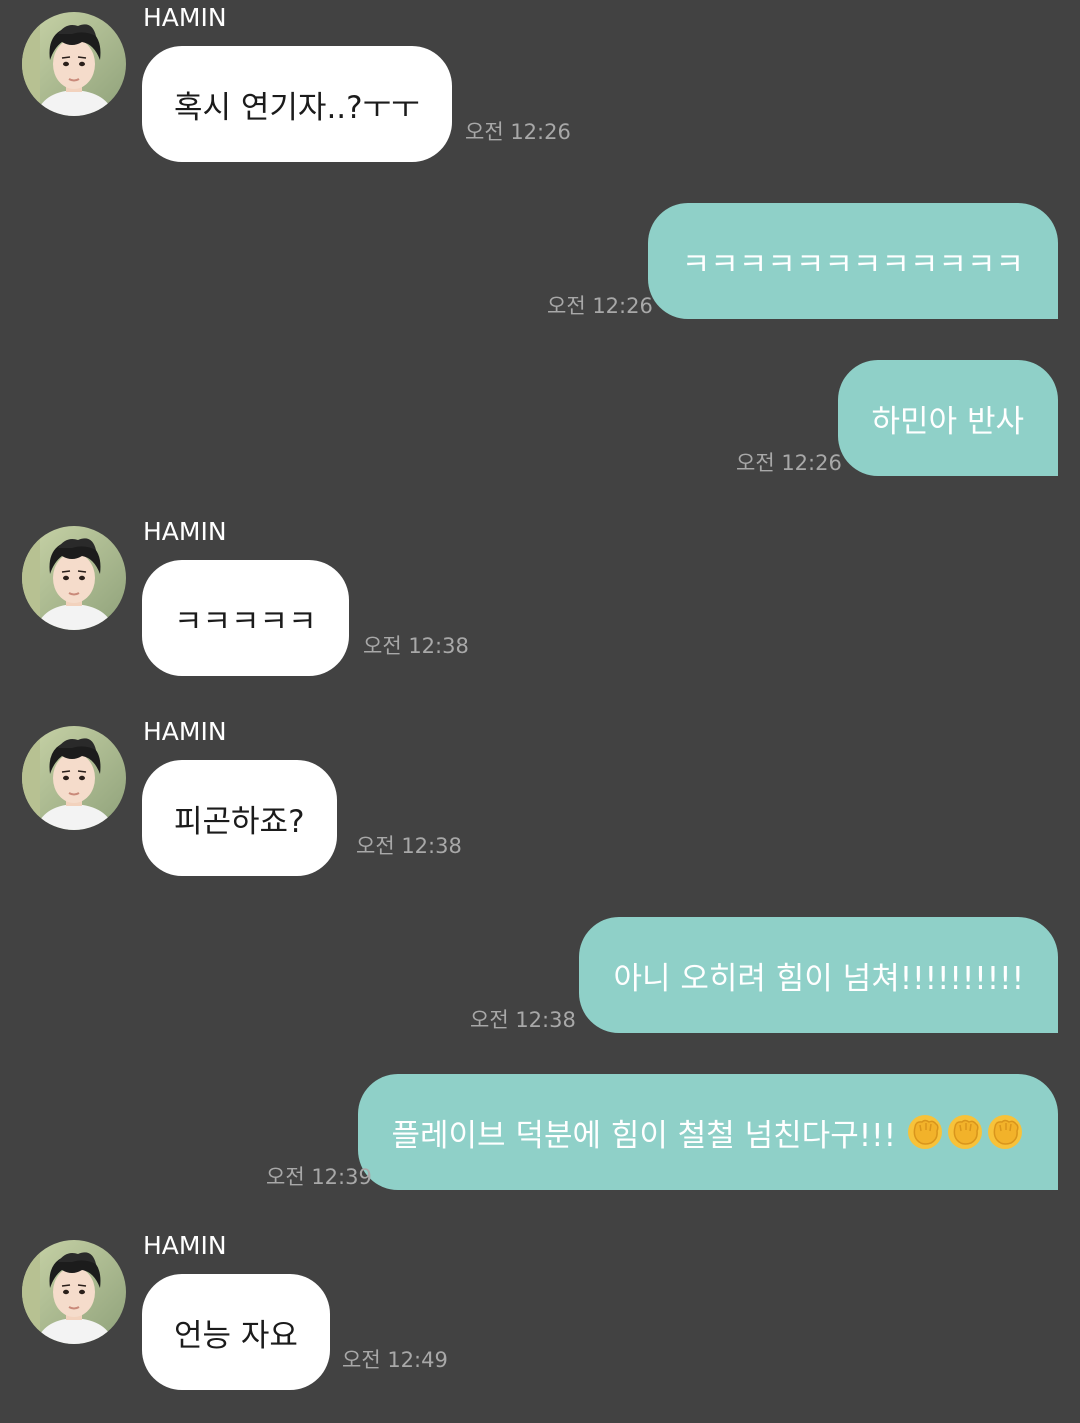  What do you see at coordinates (297, 107) in the screenshot?
I see `message-text: 혹시 연기자..?ㅜㅜ` at bounding box center [297, 107].